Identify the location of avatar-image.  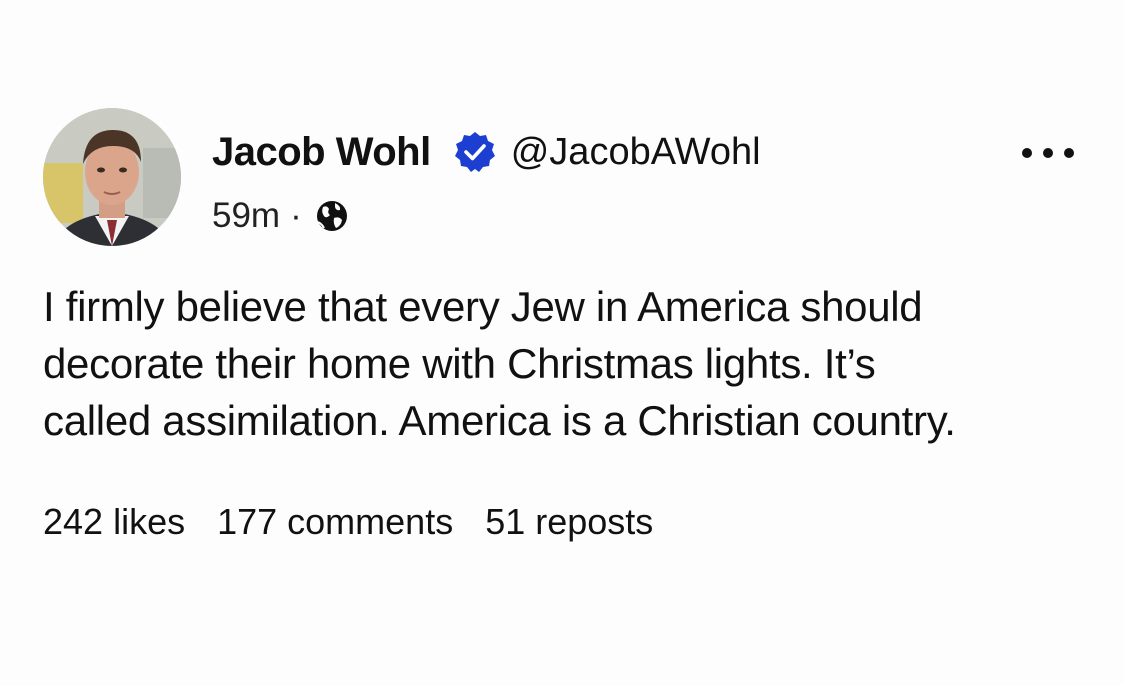
(112, 177).